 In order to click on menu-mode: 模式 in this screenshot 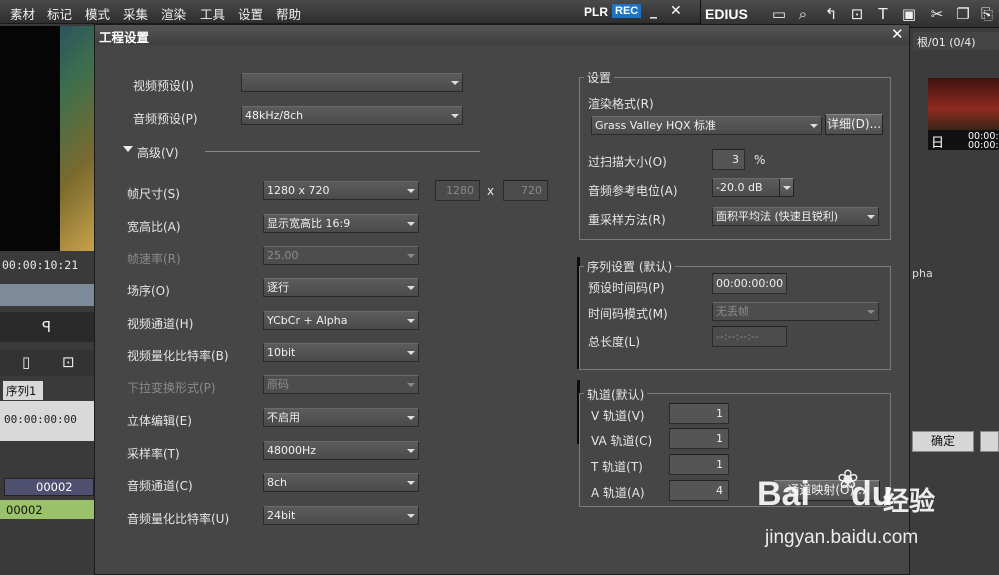, I will do `click(97, 13)`.